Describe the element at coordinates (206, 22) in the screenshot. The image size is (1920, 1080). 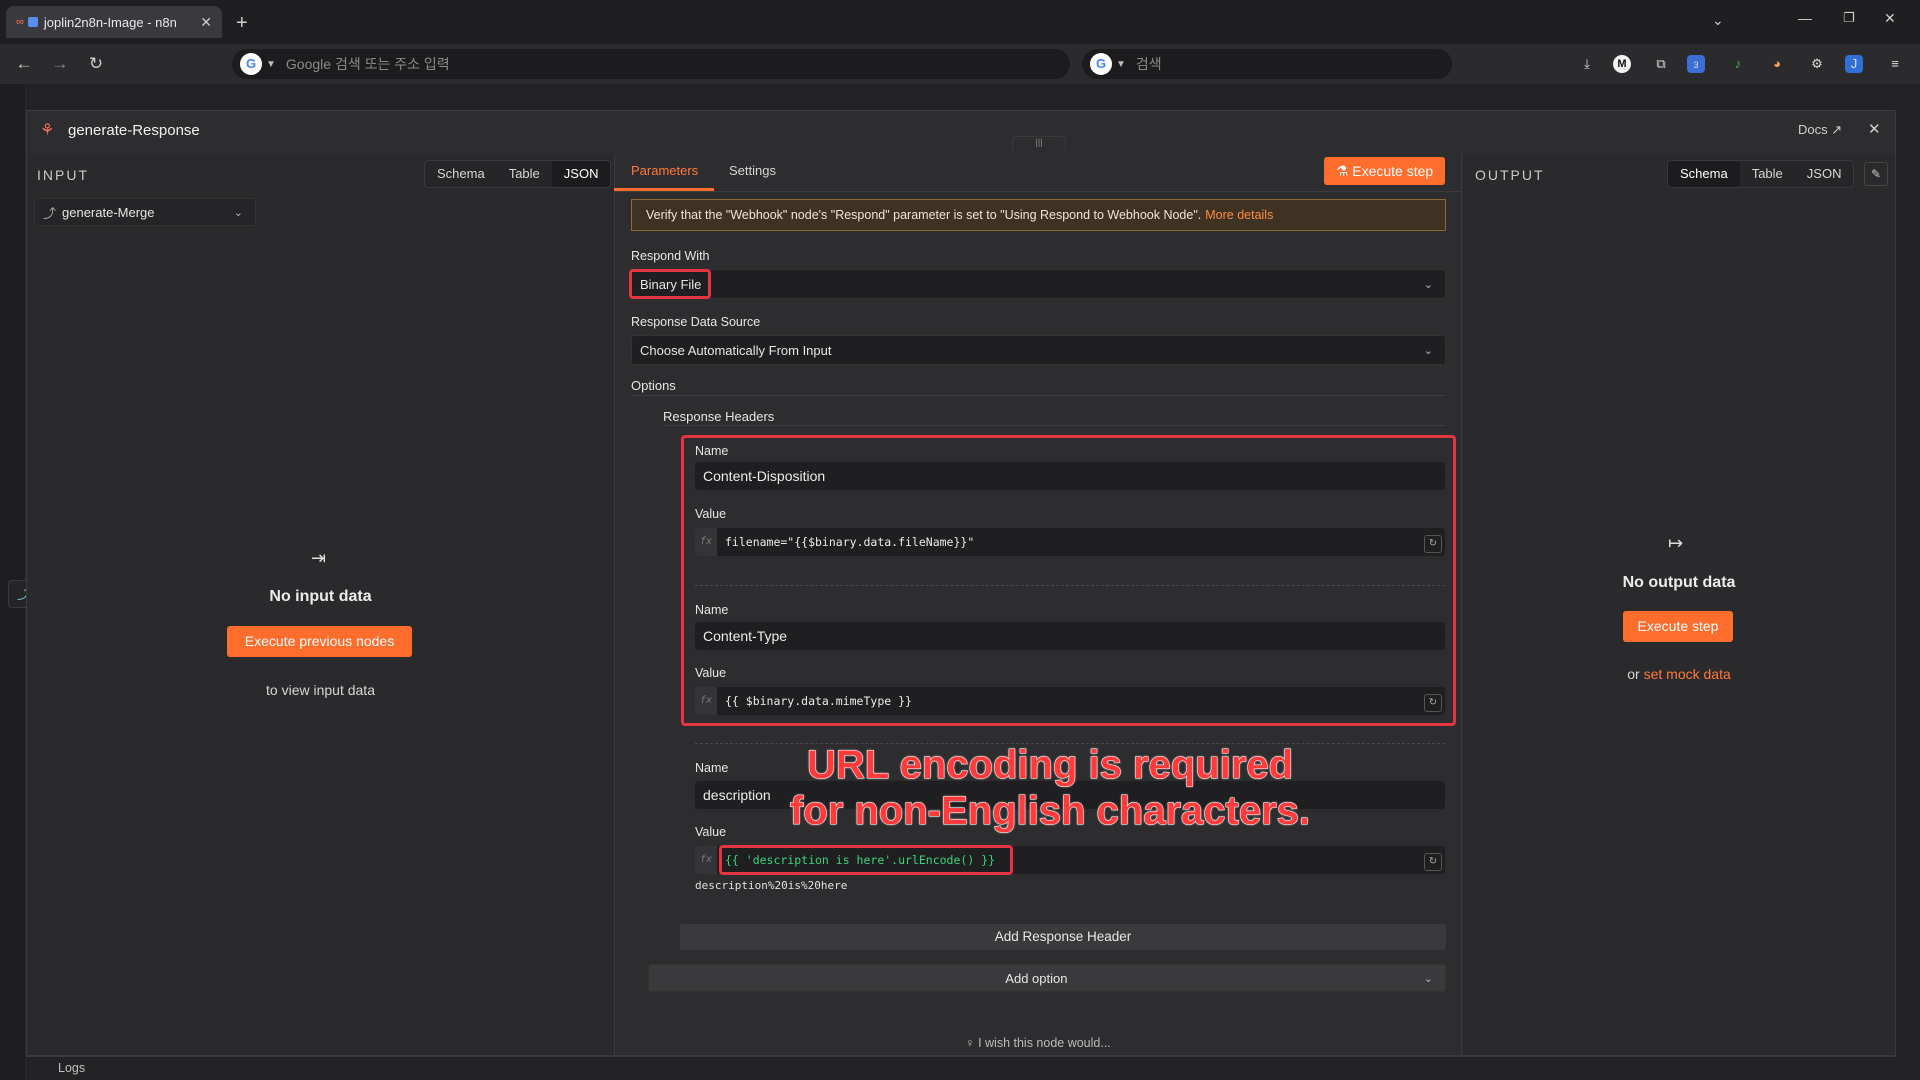
I see `close-tab-icon: ✕` at that location.